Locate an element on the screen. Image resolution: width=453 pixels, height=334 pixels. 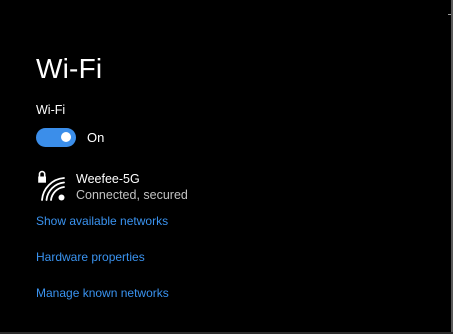
wifi-dot-icon is located at coordinates (61, 197).